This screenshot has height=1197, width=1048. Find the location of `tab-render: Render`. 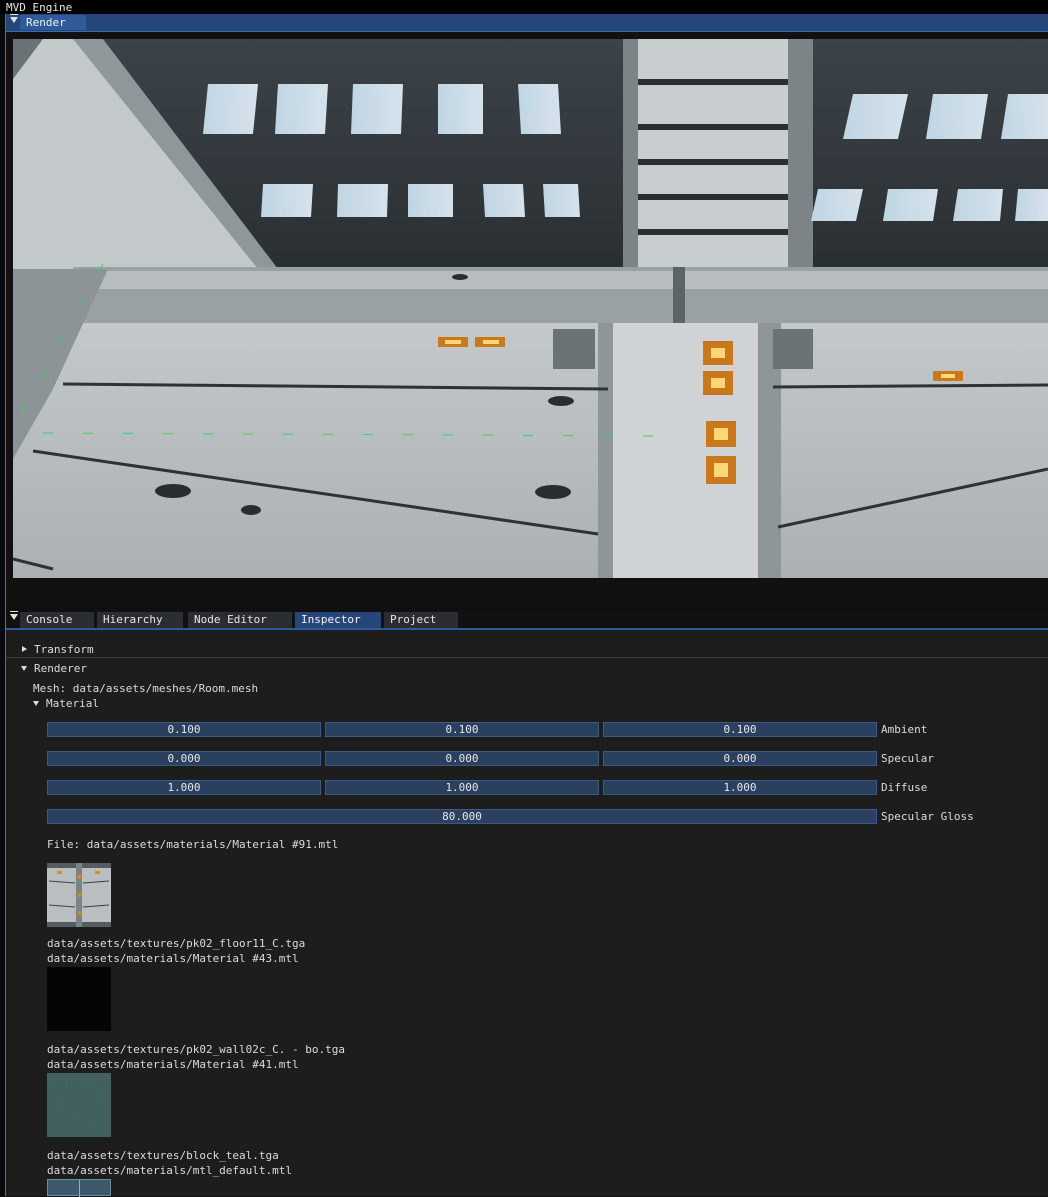

tab-render: Render is located at coordinates (53, 22).